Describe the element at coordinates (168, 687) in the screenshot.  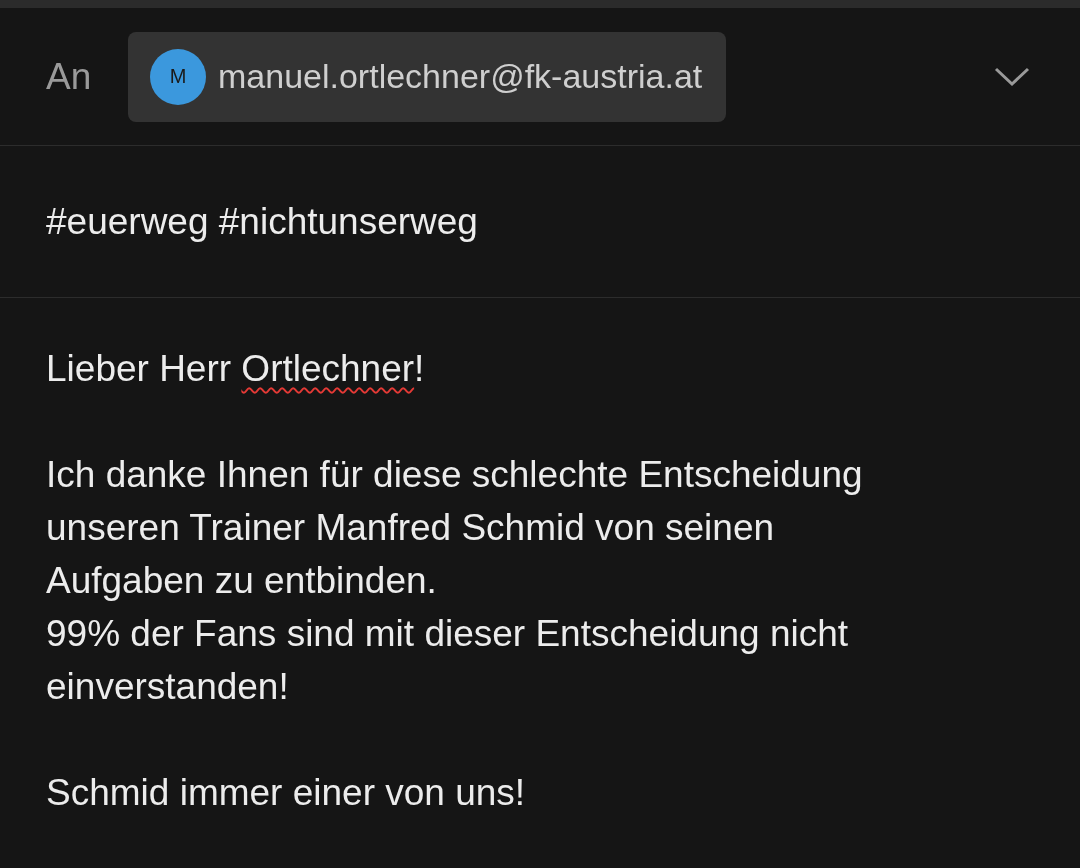
I see `body-text-line: einverstanden!` at that location.